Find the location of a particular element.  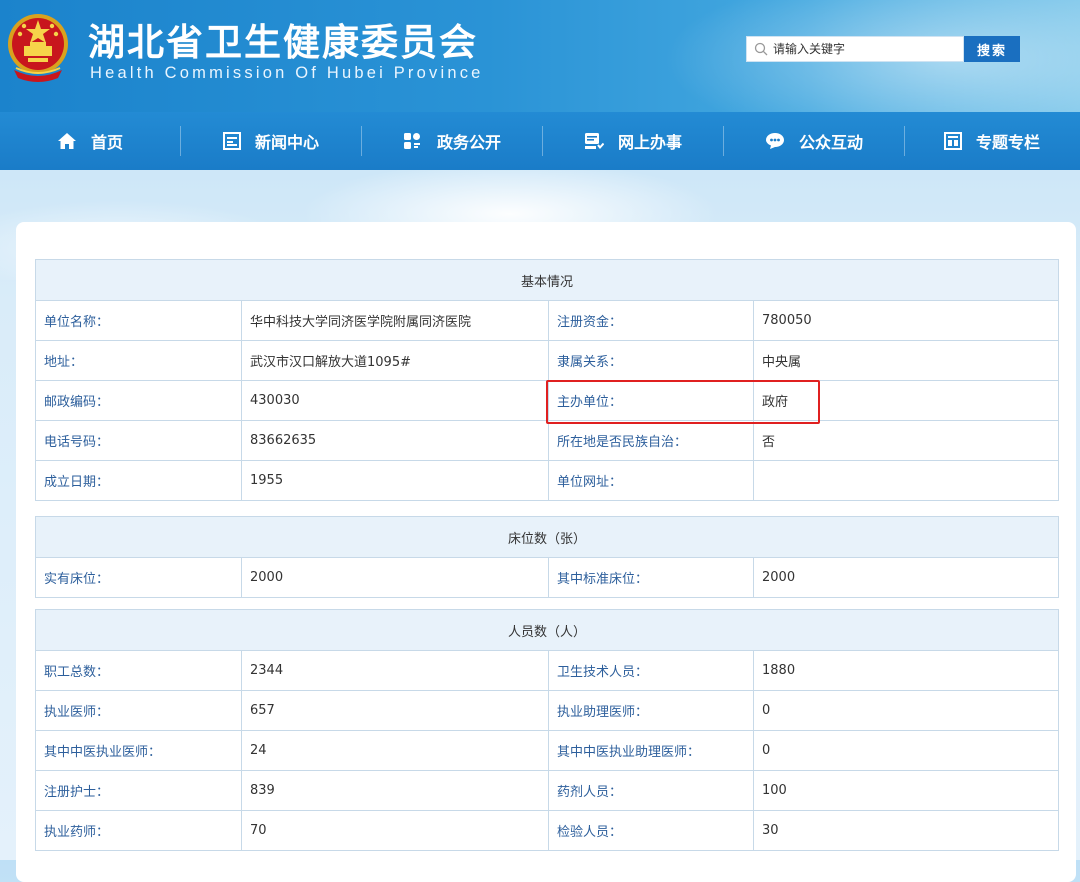

field-label: 检验人员： is located at coordinates (651, 830).